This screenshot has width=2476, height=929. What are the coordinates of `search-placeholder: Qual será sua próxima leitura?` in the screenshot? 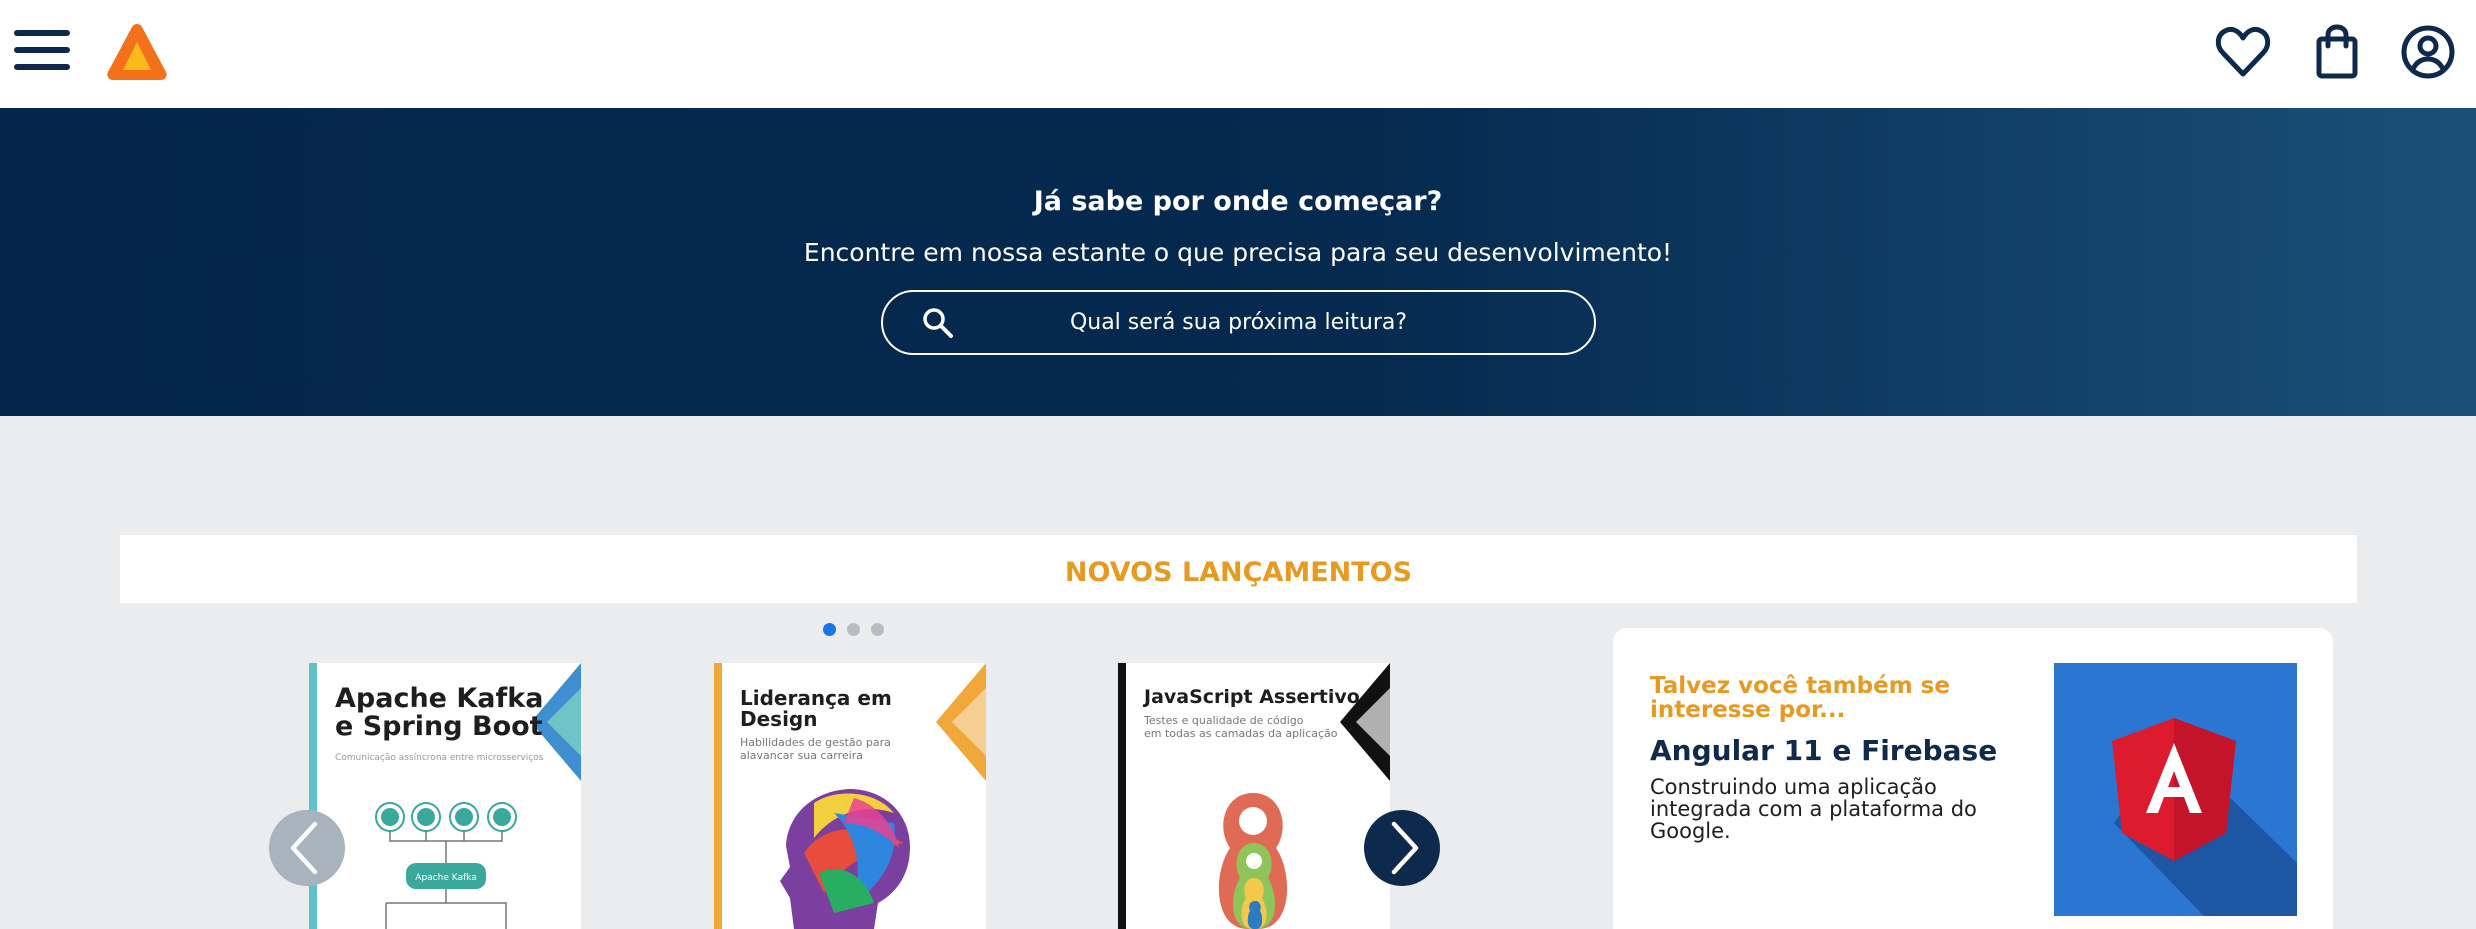 It's located at (1238, 322).